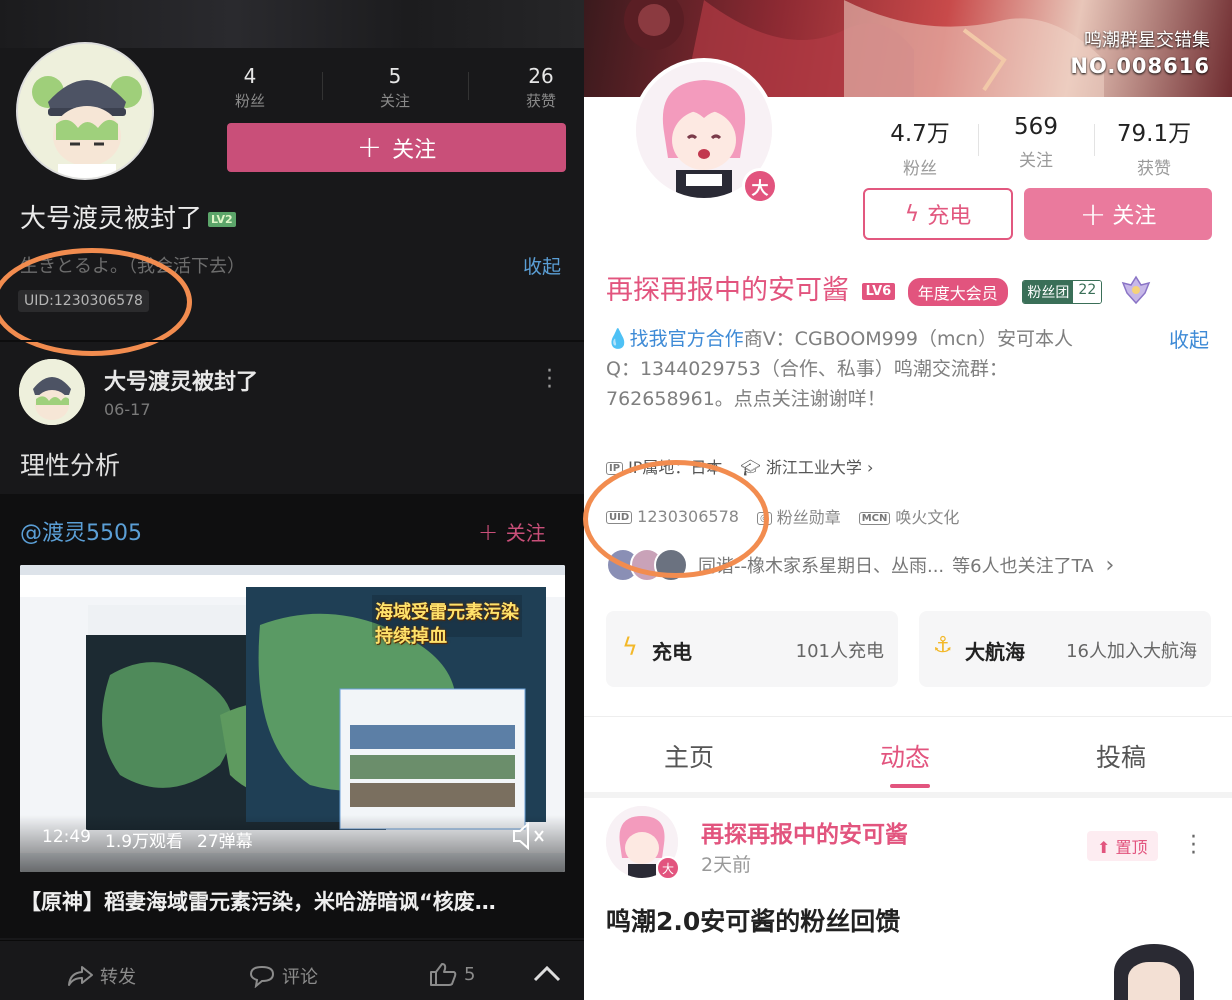  Describe the element at coordinates (808, 517) in the screenshot. I see `fan-medal-text: 粉丝勋章` at that location.